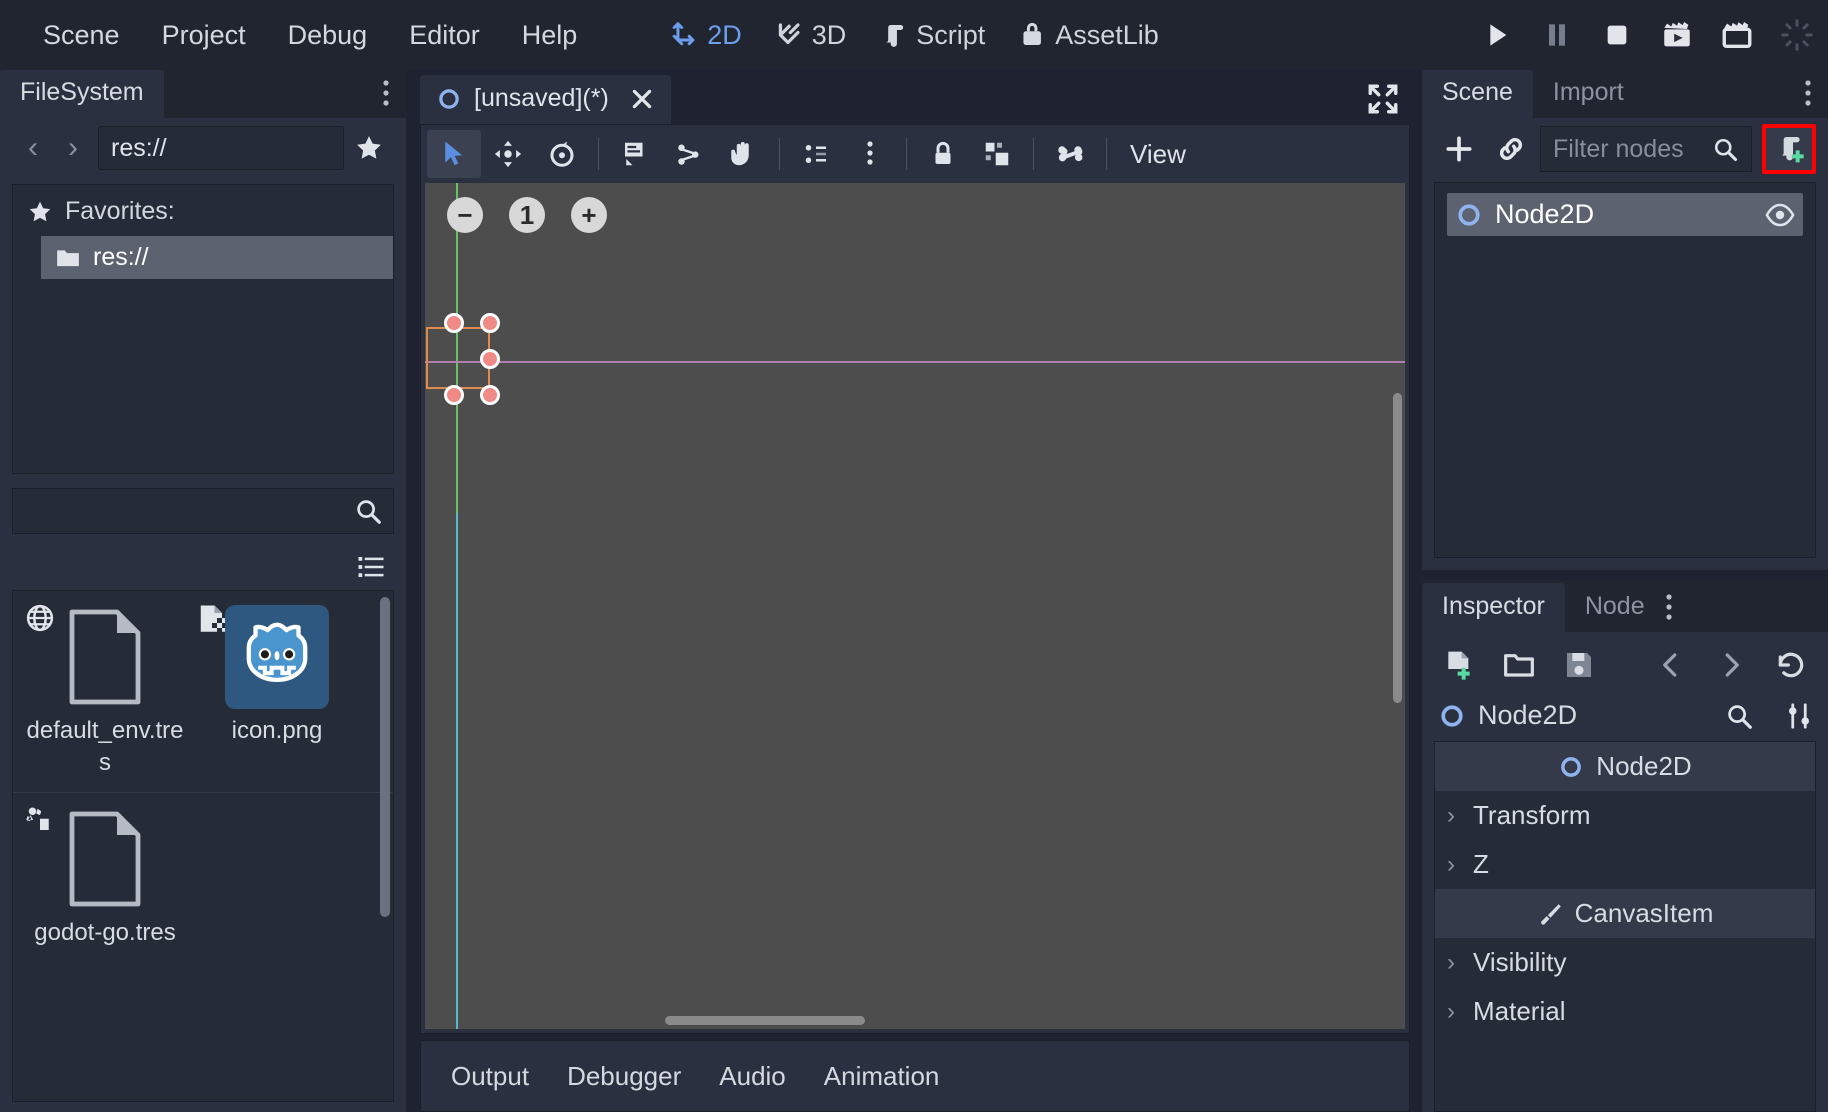 The height and width of the screenshot is (1112, 1828). What do you see at coordinates (105, 880) in the screenshot?
I see `file-item-godot-go: godot-go.tres` at bounding box center [105, 880].